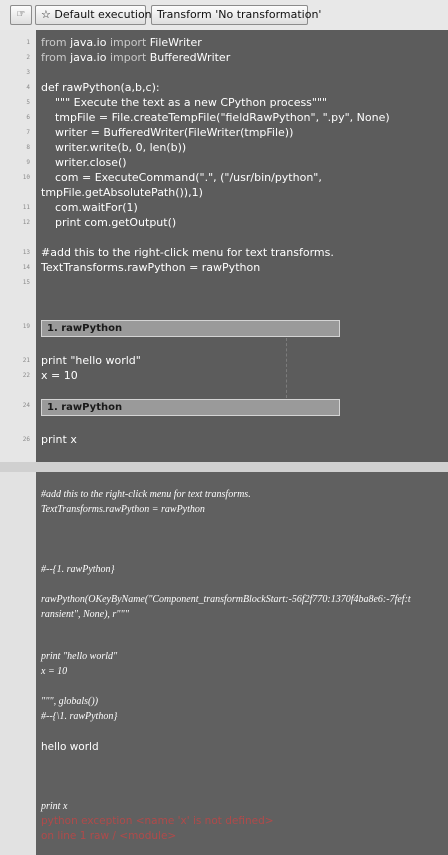 The height and width of the screenshot is (855, 448). I want to click on block-guide, so click(286, 368).